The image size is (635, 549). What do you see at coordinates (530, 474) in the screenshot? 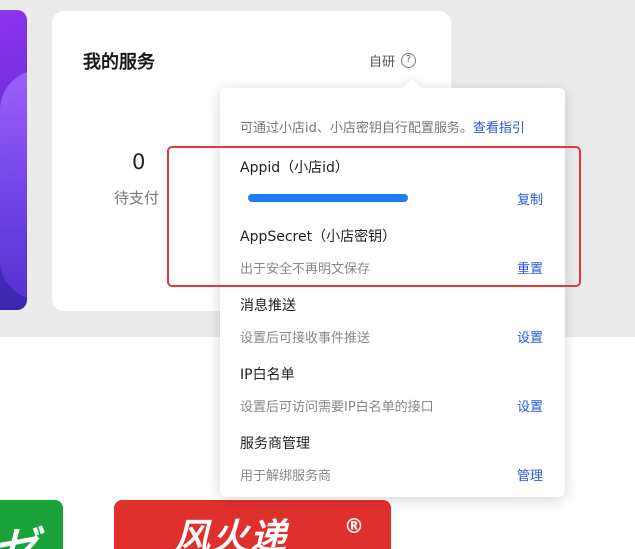
I see `provider-manage-button: 管理` at bounding box center [530, 474].